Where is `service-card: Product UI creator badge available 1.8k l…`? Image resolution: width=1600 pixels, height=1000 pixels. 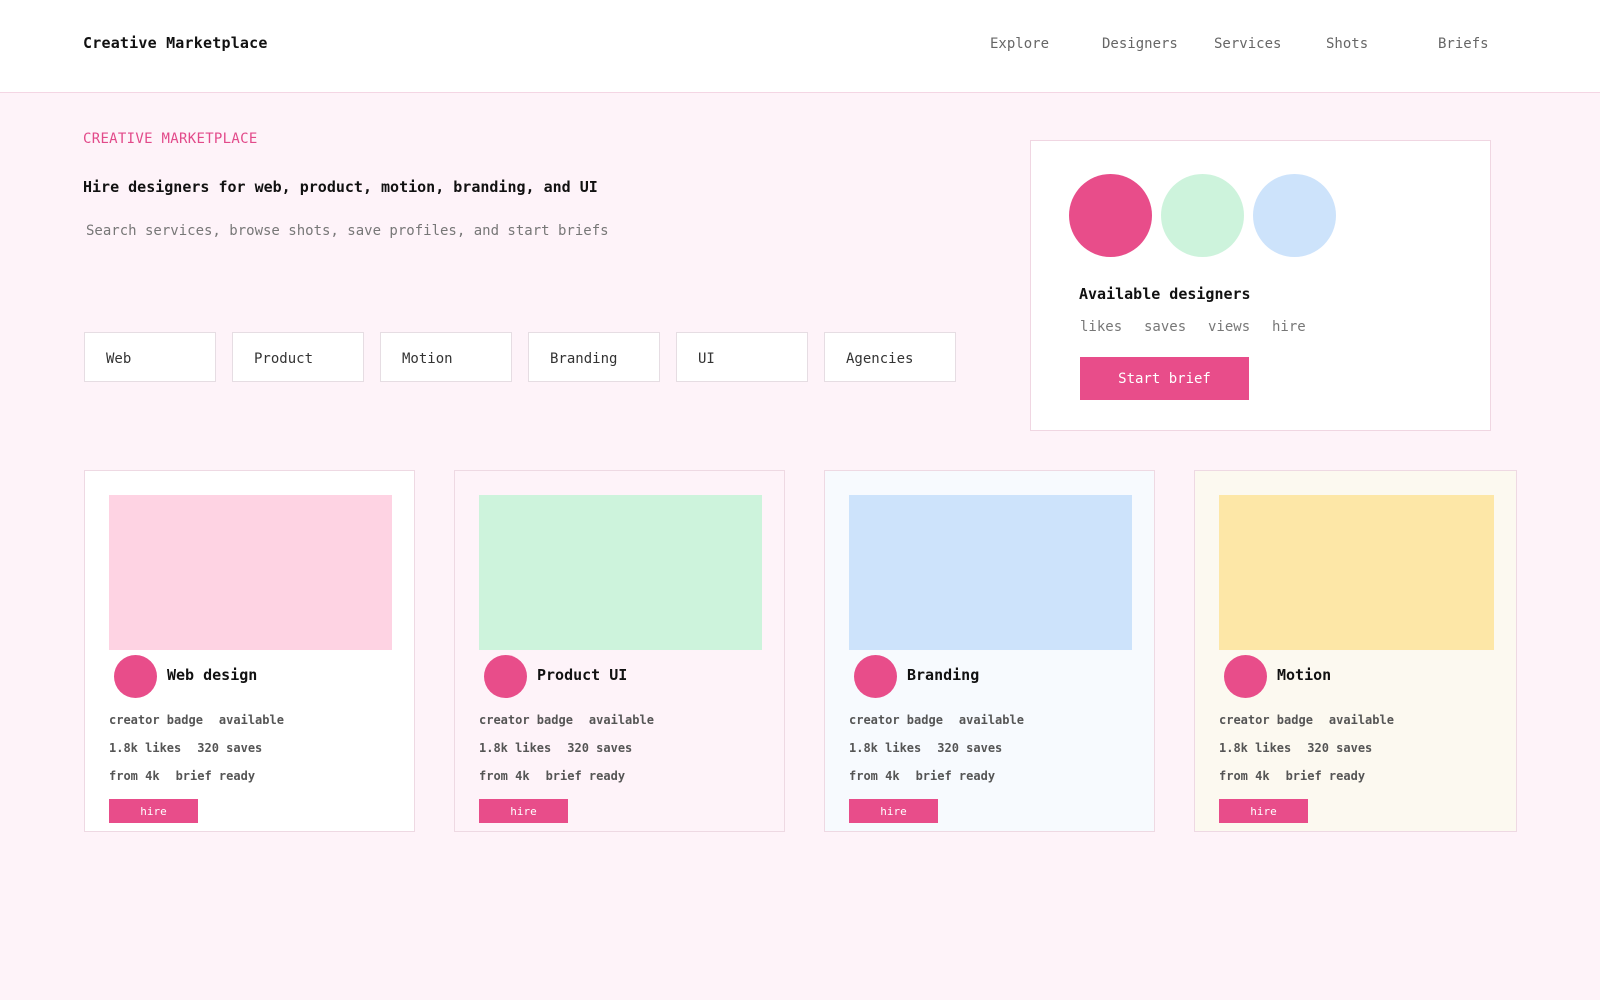
service-card: Product UI creator badge available 1.8k l… is located at coordinates (619, 651).